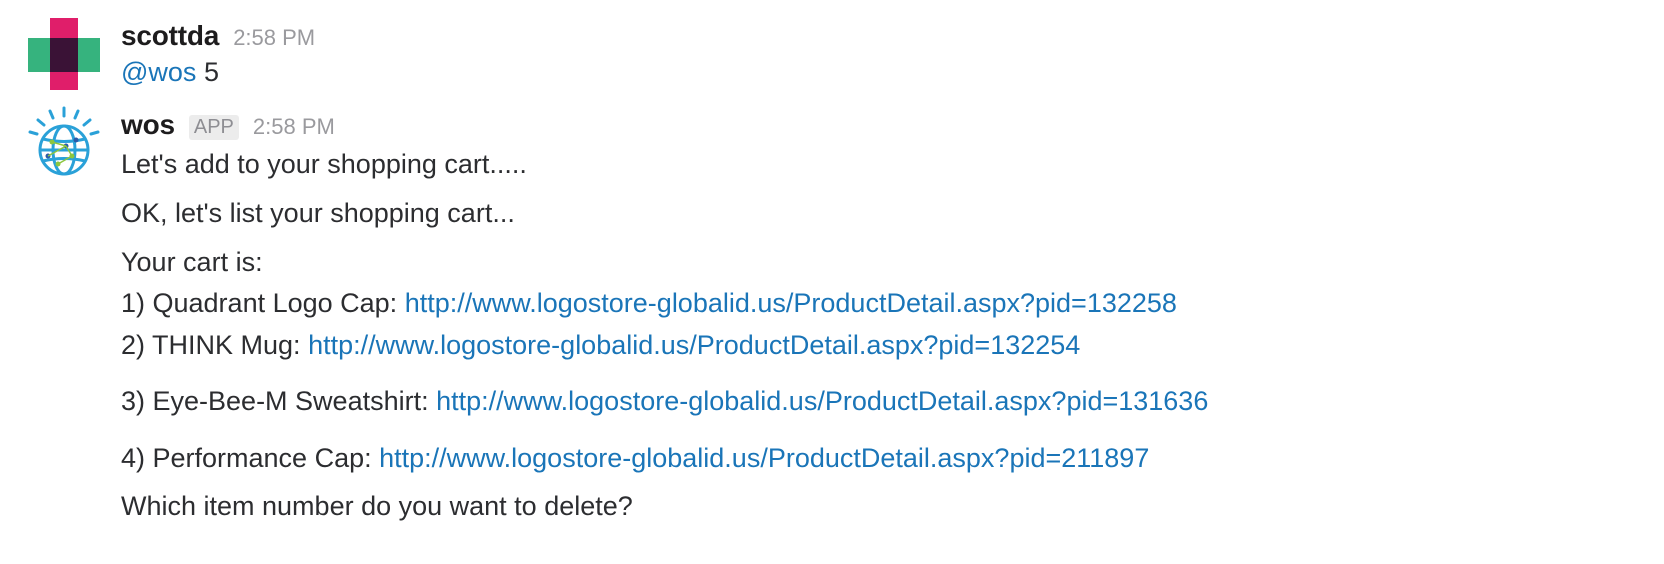 The image size is (1664, 564). What do you see at coordinates (250, 458) in the screenshot?
I see `cart-item-label: 4) Performance Cap:` at bounding box center [250, 458].